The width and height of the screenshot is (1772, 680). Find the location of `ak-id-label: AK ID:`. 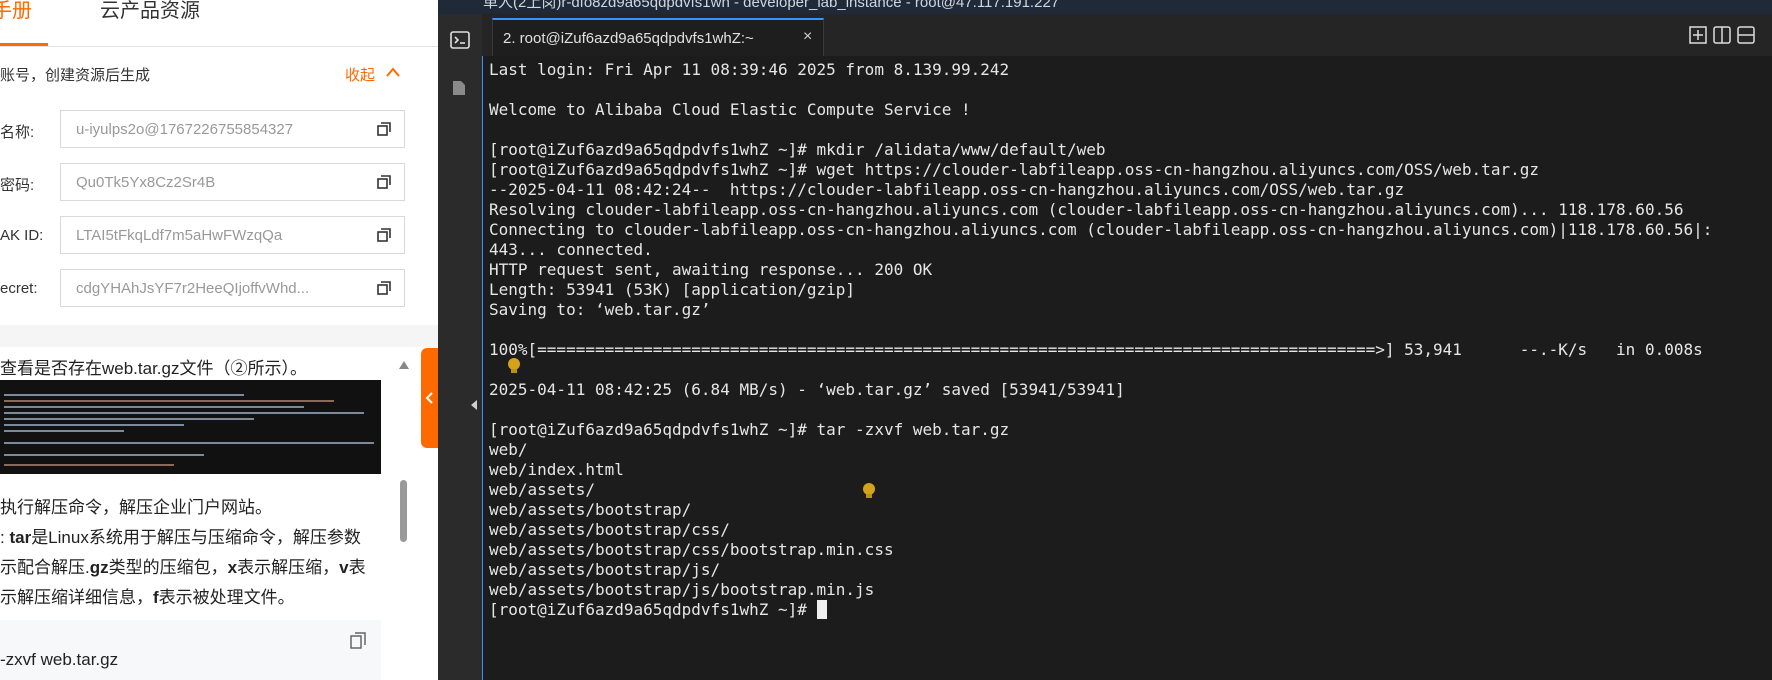

ak-id-label: AK ID: is located at coordinates (22, 235).